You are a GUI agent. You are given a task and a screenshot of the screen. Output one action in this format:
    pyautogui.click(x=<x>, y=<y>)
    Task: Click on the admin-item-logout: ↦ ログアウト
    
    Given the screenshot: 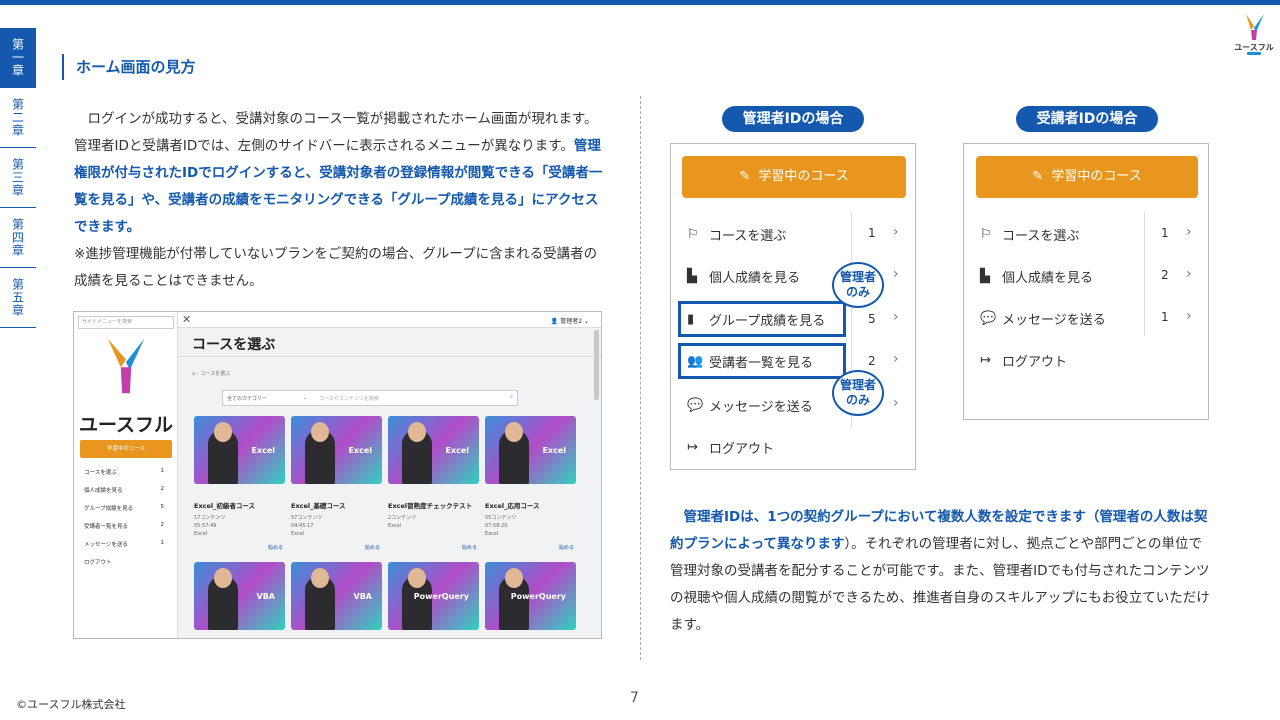 What is the action you would take?
    pyautogui.click(x=730, y=447)
    